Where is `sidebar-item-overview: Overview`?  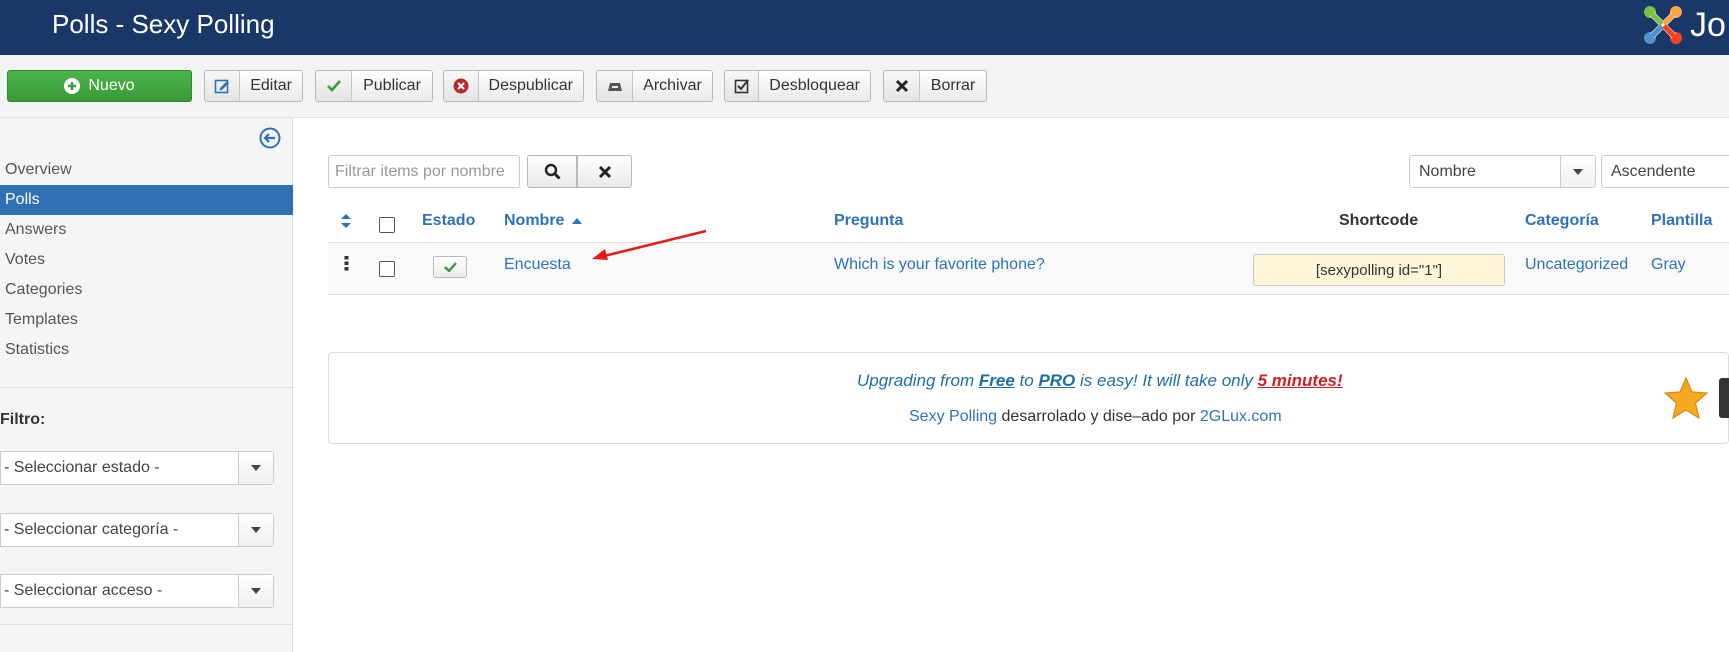 sidebar-item-overview: Overview is located at coordinates (146, 170).